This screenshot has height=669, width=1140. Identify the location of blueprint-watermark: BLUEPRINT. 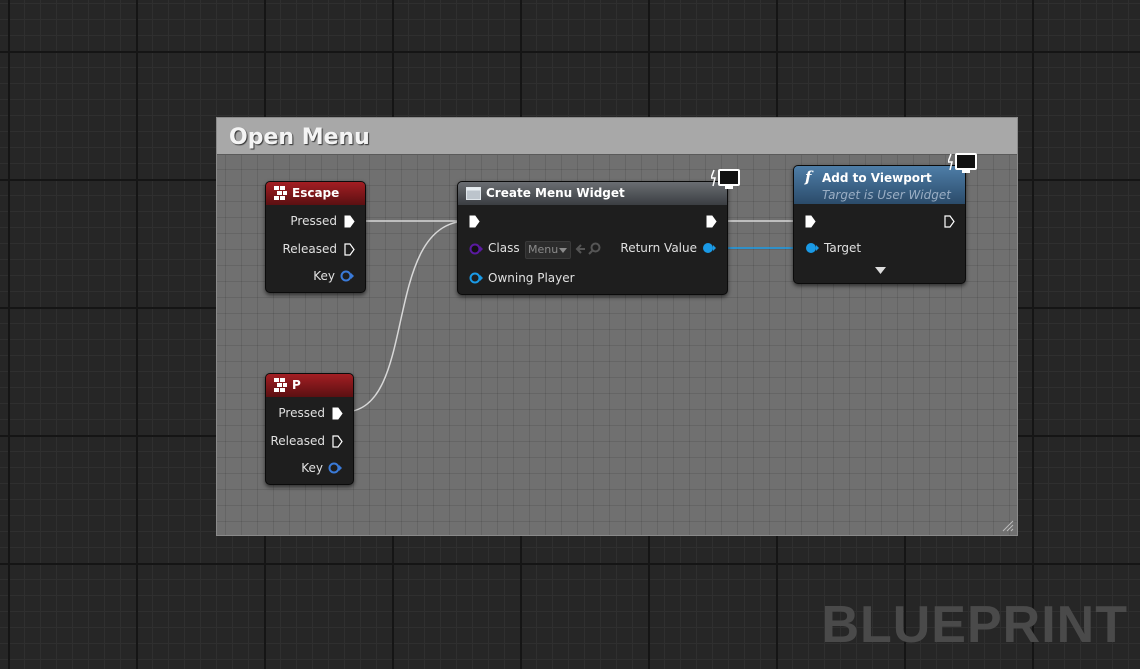
(974, 625).